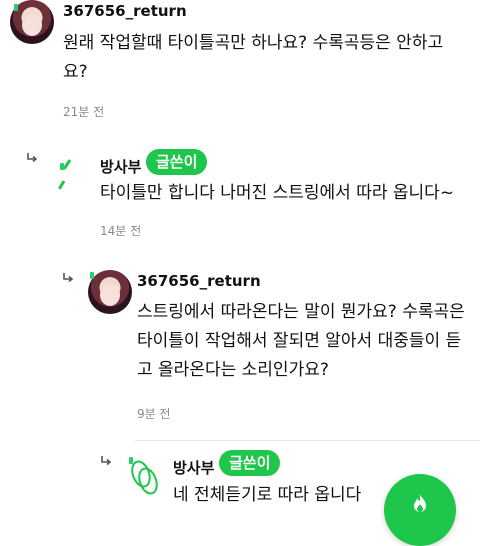 The height and width of the screenshot is (546, 480). What do you see at coordinates (72, 171) in the screenshot?
I see `author-avatar` at bounding box center [72, 171].